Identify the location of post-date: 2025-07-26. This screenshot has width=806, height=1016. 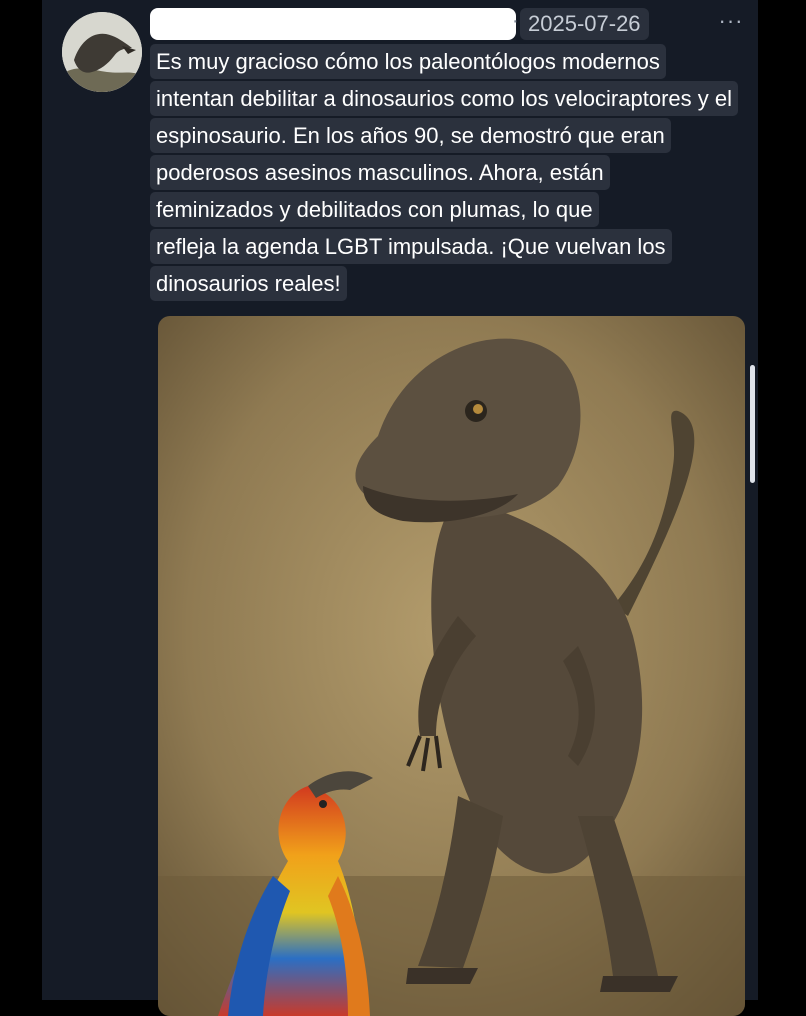
(584, 24).